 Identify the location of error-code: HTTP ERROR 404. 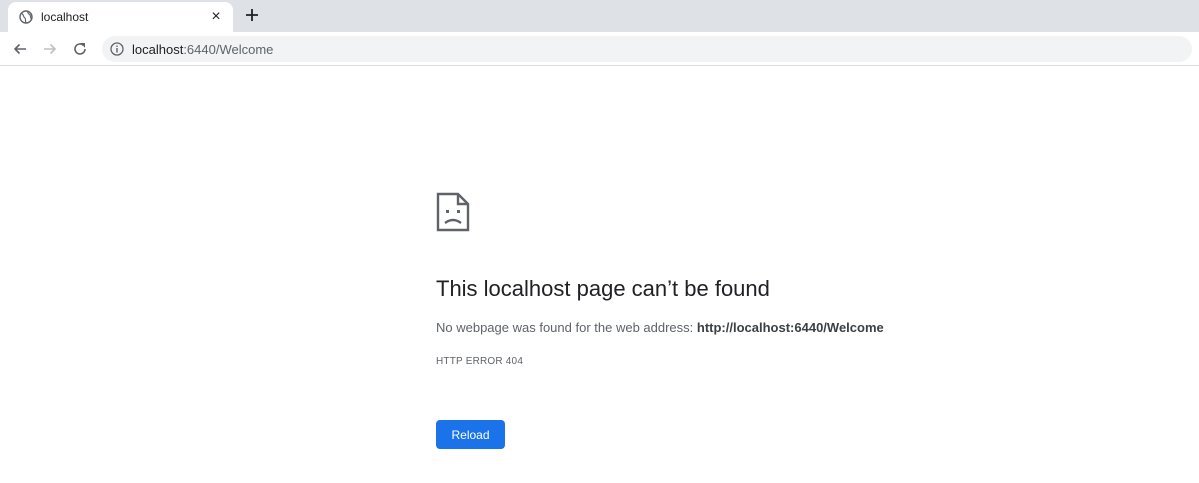
(480, 361).